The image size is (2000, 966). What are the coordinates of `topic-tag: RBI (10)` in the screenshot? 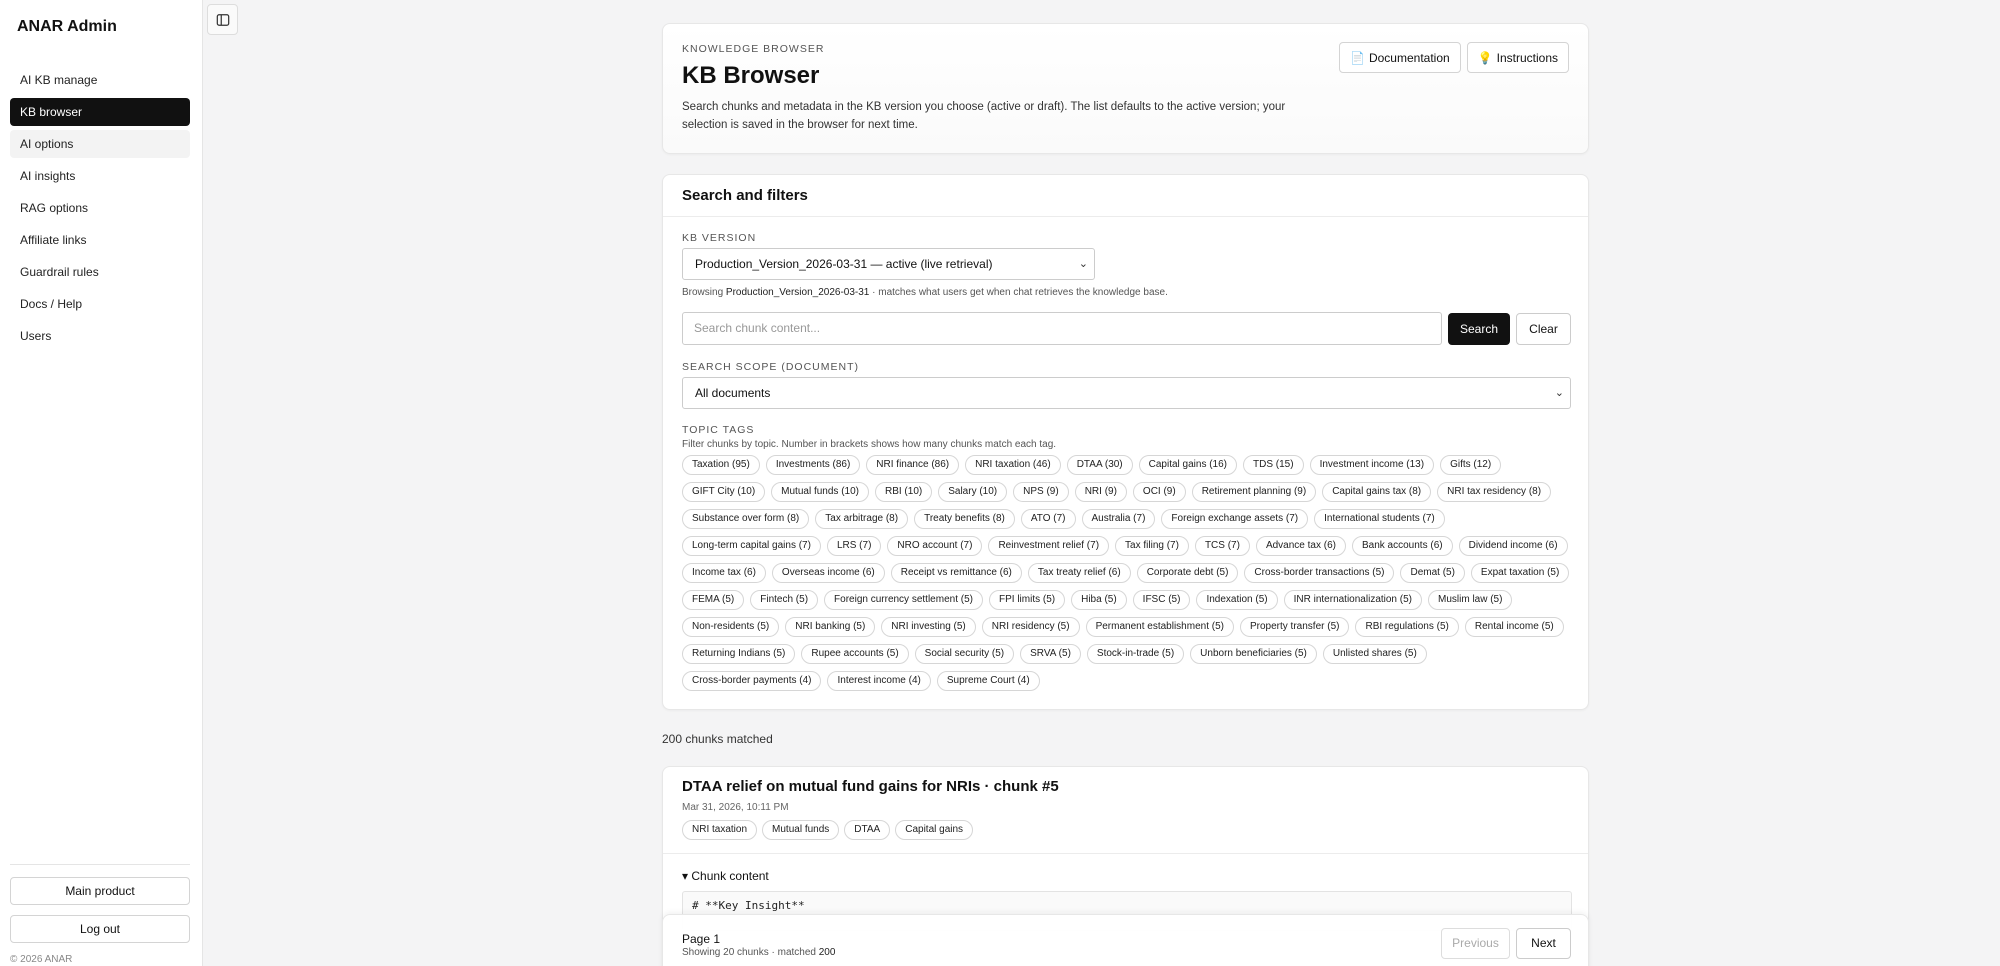 It's located at (903, 492).